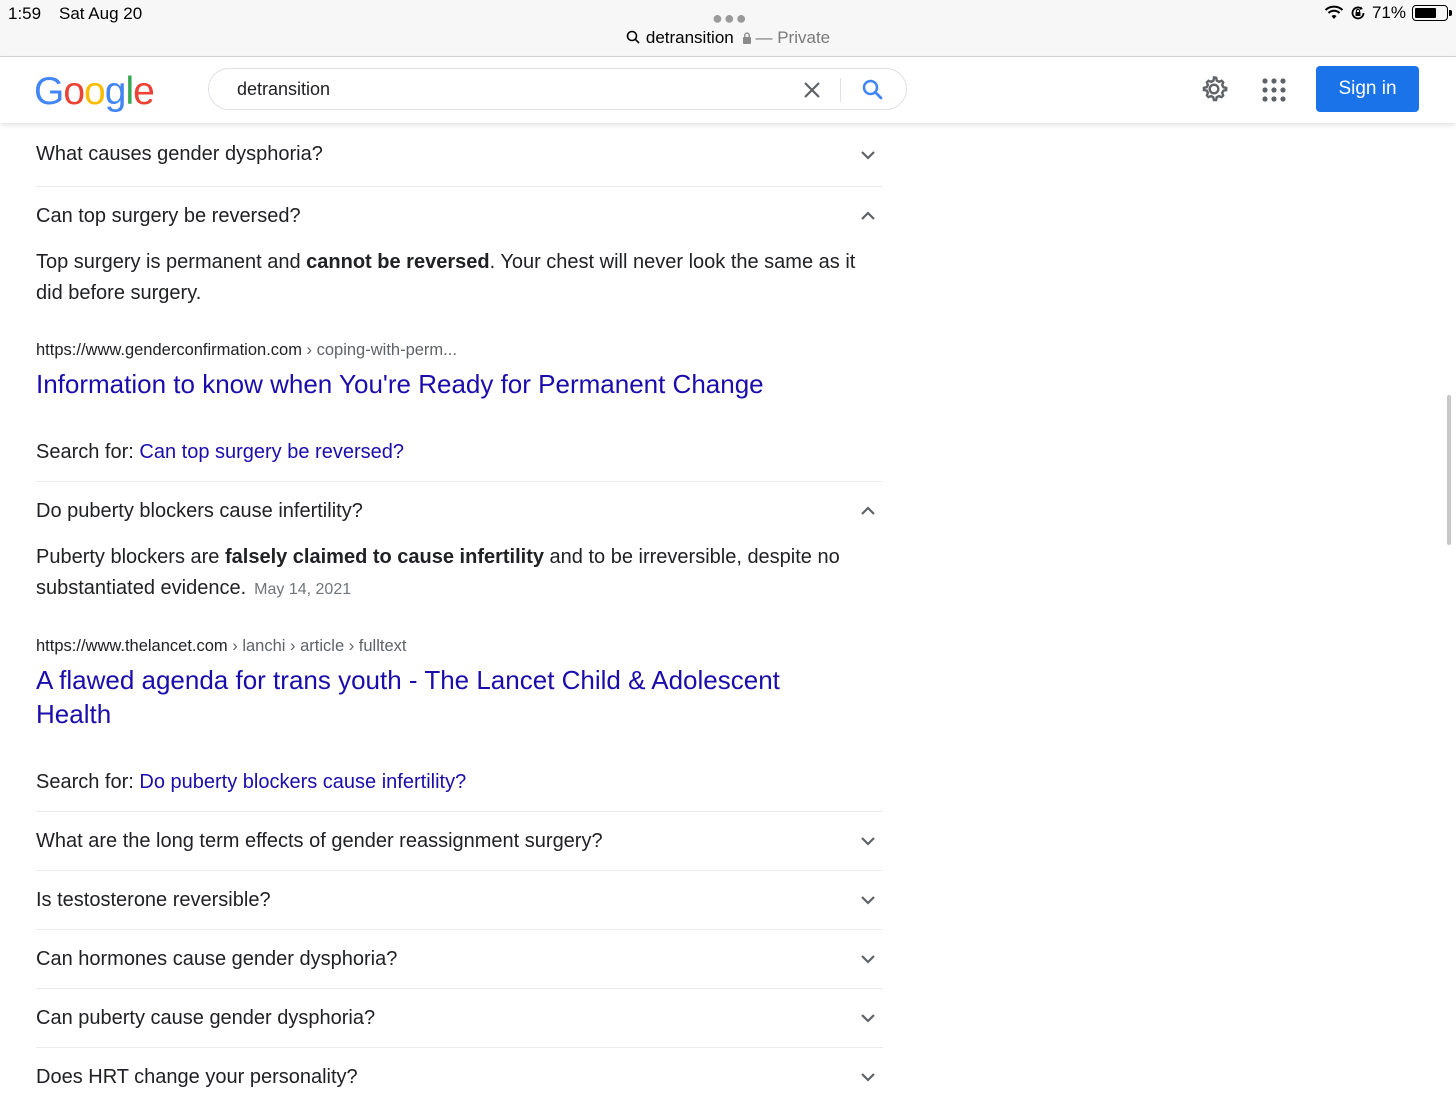  Describe the element at coordinates (459, 461) in the screenshot. I see `search-for: Search for: Can top surgery be reversed?` at that location.